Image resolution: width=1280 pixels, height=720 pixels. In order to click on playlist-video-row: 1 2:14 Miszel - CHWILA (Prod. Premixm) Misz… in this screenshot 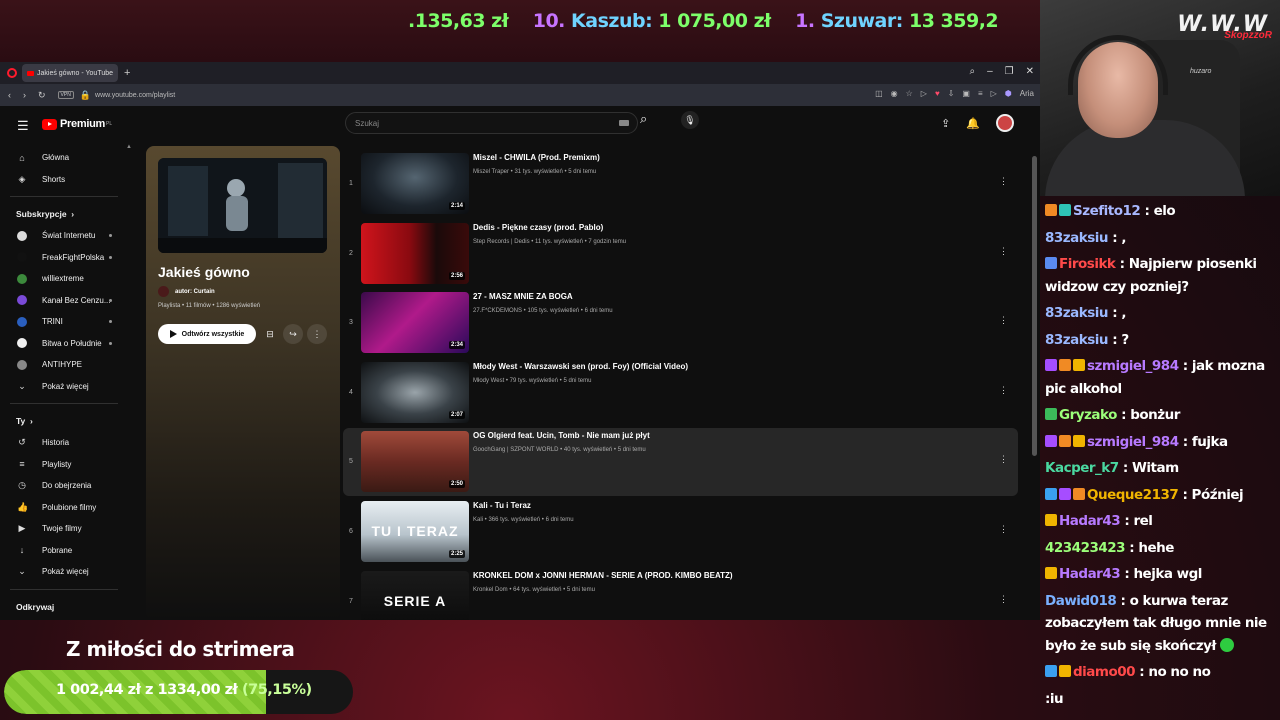, I will do `click(680, 184)`.